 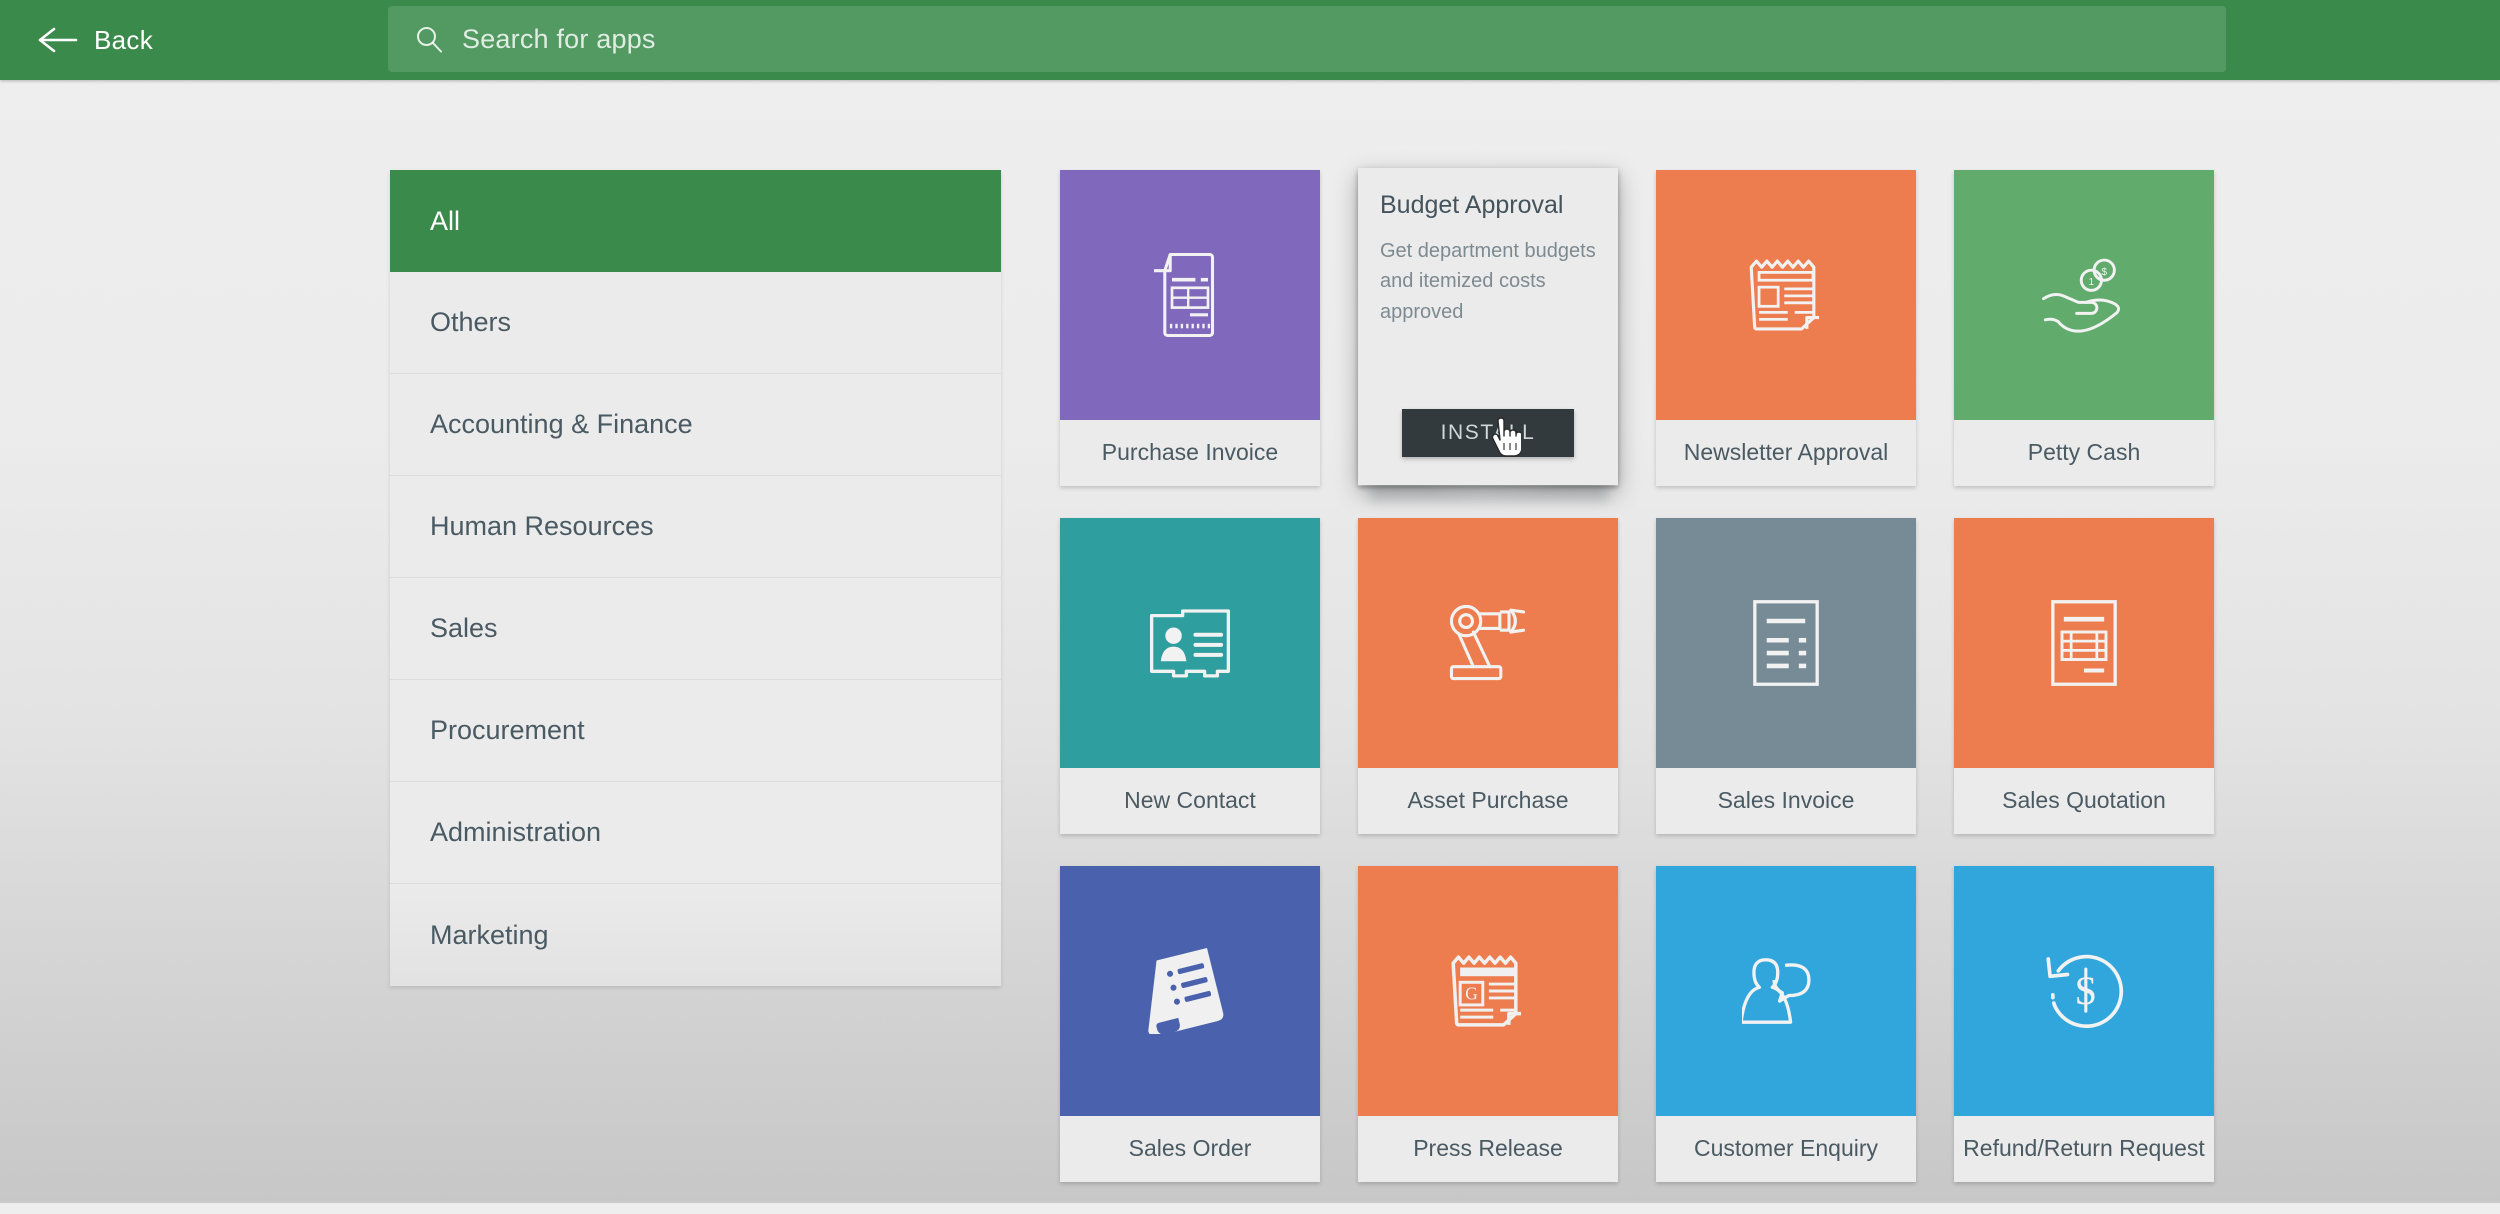 What do you see at coordinates (2092, 282) in the screenshot?
I see `svg-text: 1` at bounding box center [2092, 282].